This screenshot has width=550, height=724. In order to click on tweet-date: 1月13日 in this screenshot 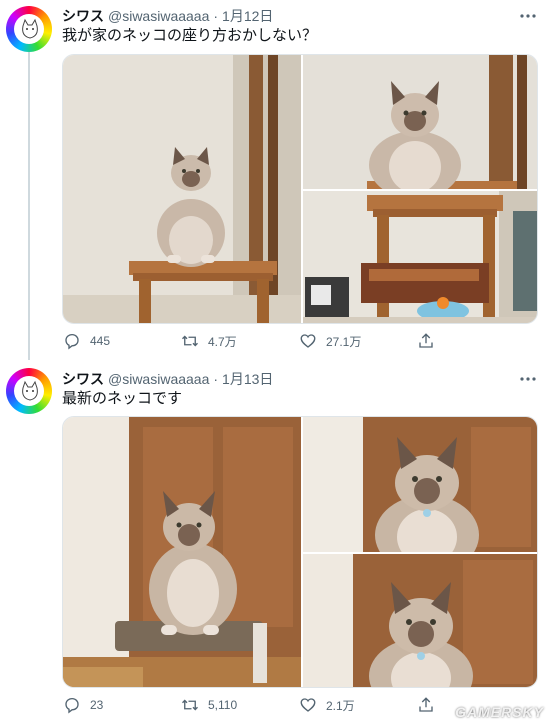, I will do `click(247, 379)`.